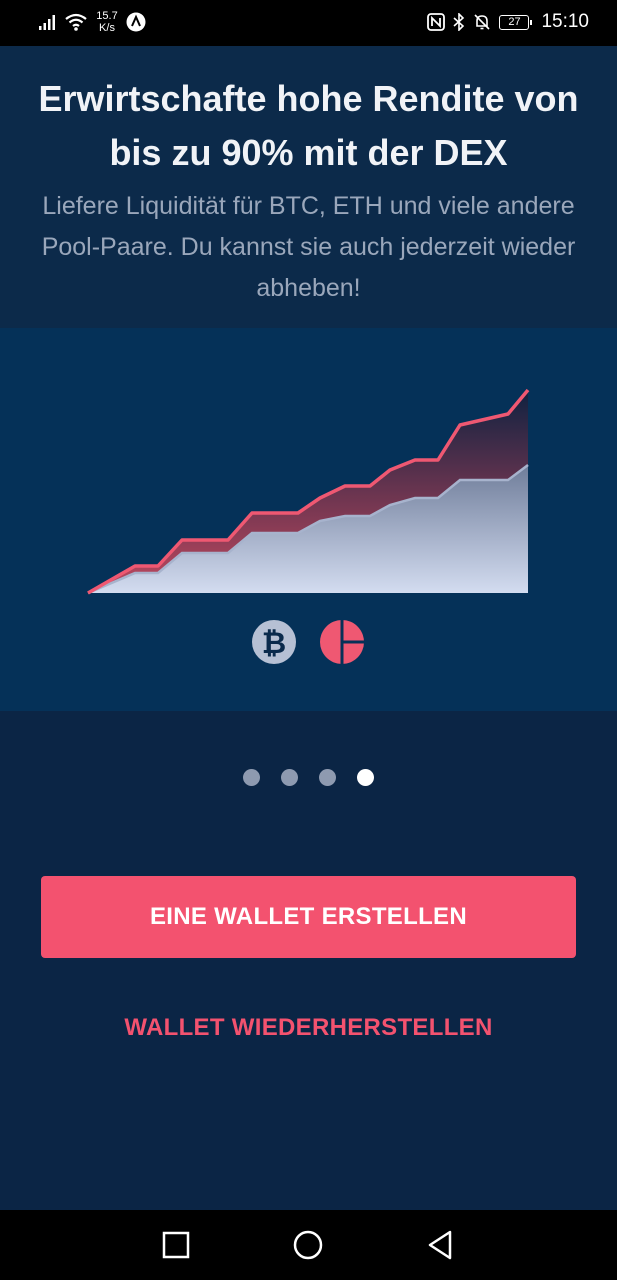 The height and width of the screenshot is (1280, 617). Describe the element at coordinates (365, 777) in the screenshot. I see `pager-dot-4-active` at that location.